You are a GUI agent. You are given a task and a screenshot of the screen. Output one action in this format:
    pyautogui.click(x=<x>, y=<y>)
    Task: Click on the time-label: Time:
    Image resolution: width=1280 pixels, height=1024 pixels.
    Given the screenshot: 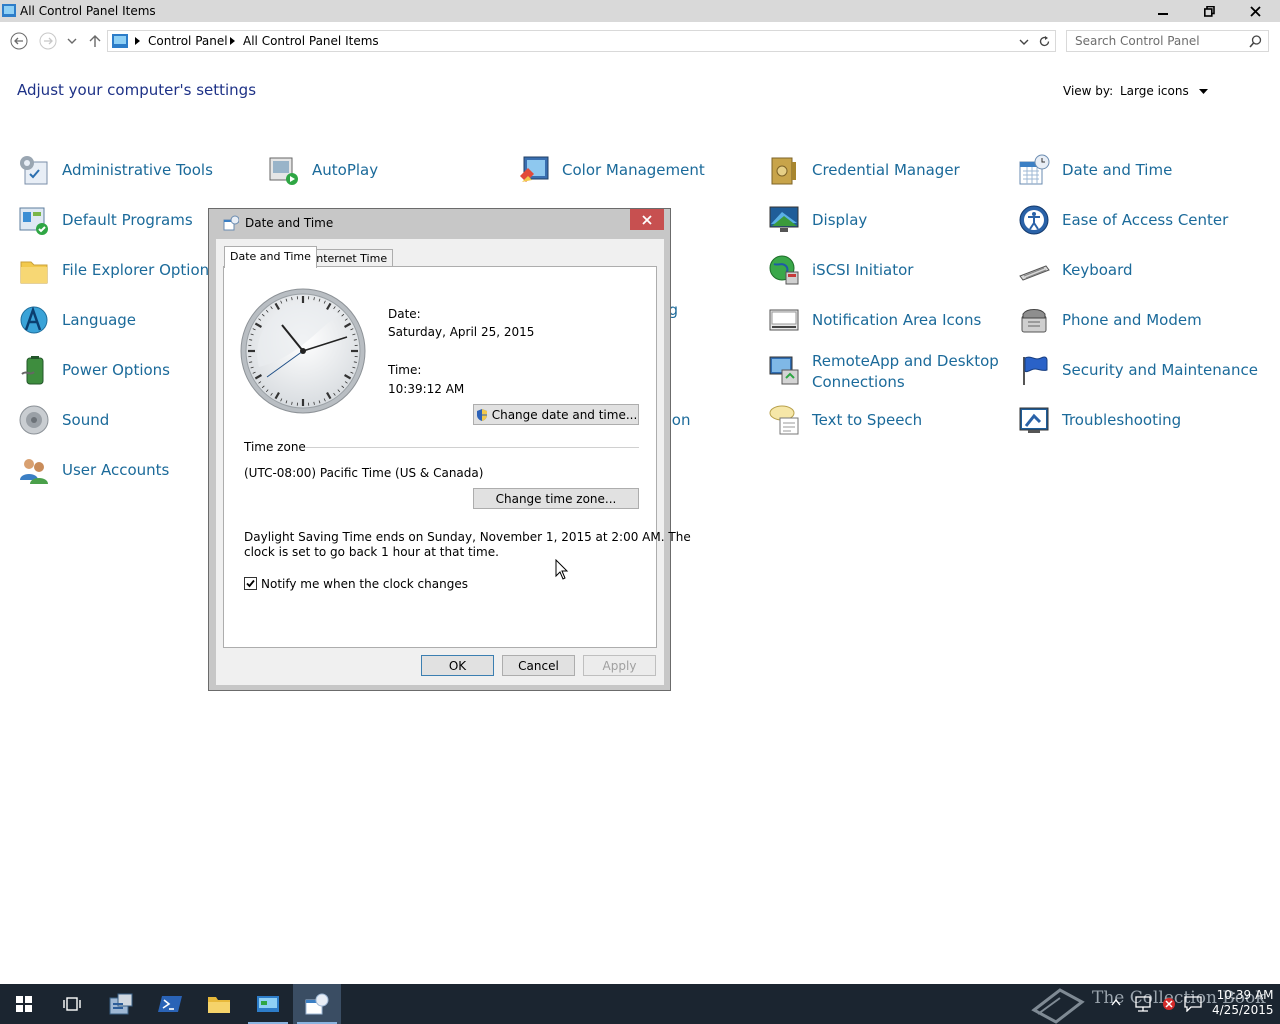 What is the action you would take?
    pyautogui.click(x=405, y=370)
    